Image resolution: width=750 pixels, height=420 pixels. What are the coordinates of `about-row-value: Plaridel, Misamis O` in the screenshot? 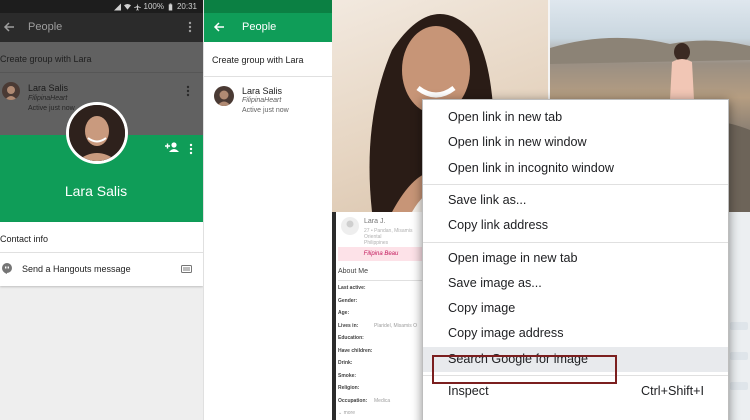 It's located at (396, 325).